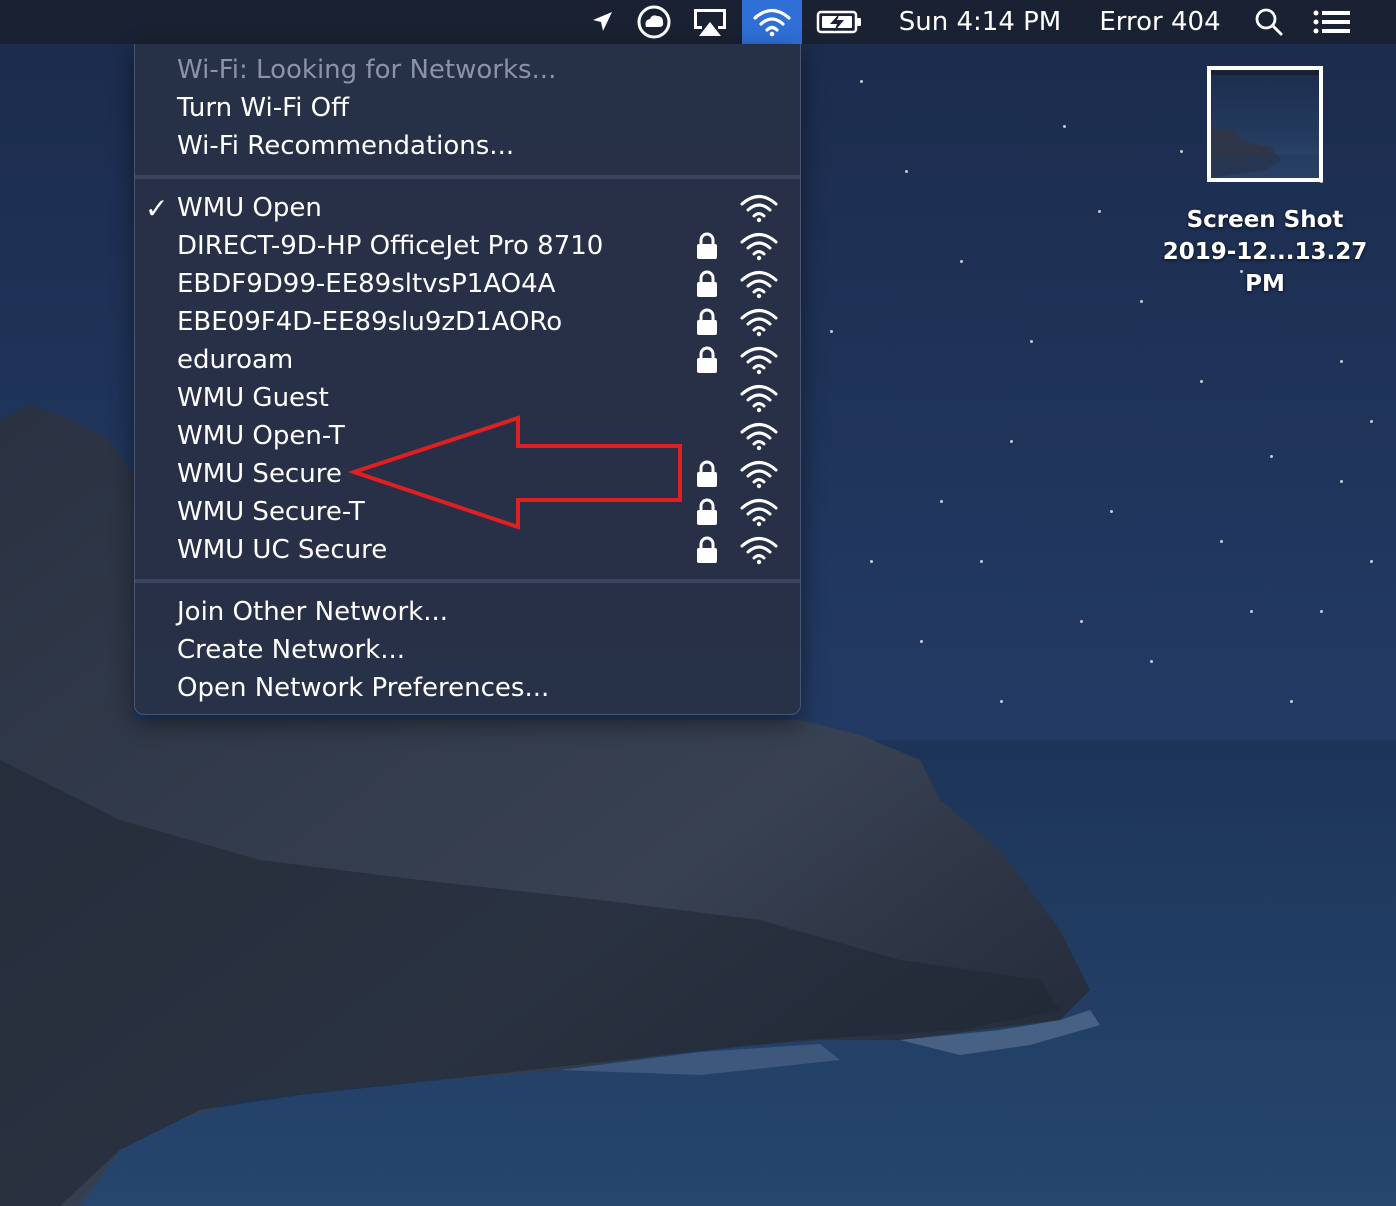  I want to click on file-name-label: Screen Shot 2019-12...13.27 PM, so click(1265, 252).